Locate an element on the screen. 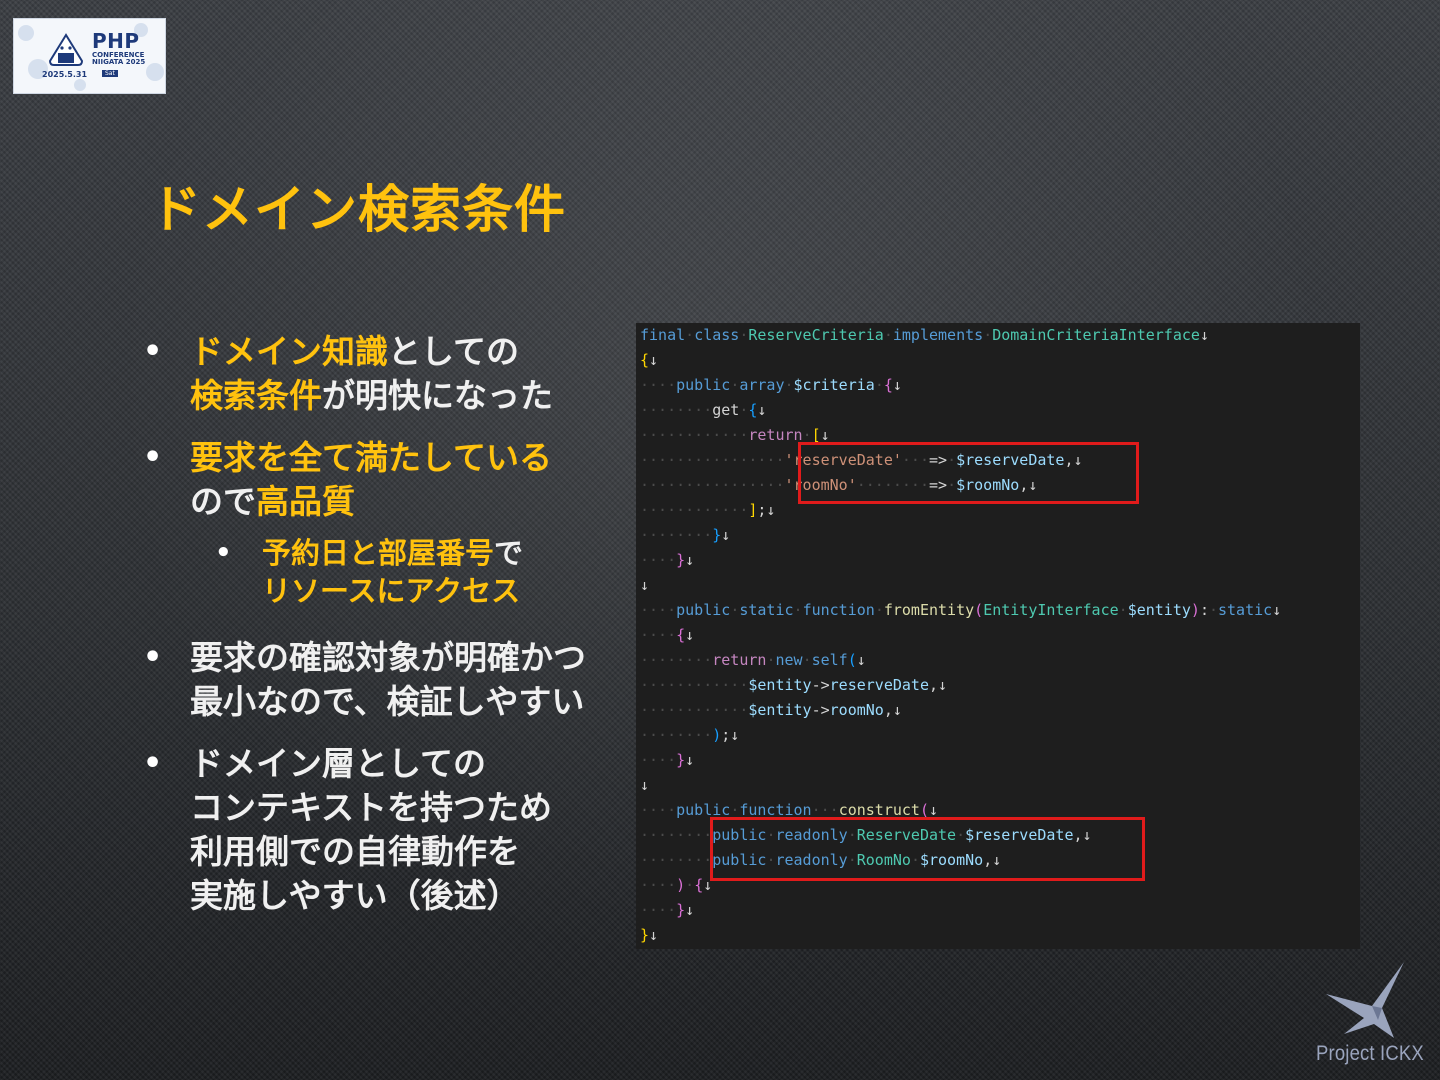 The image size is (1440, 1080). bullet-line: 要求の確認対象が明確かつ is located at coordinates (415, 658).